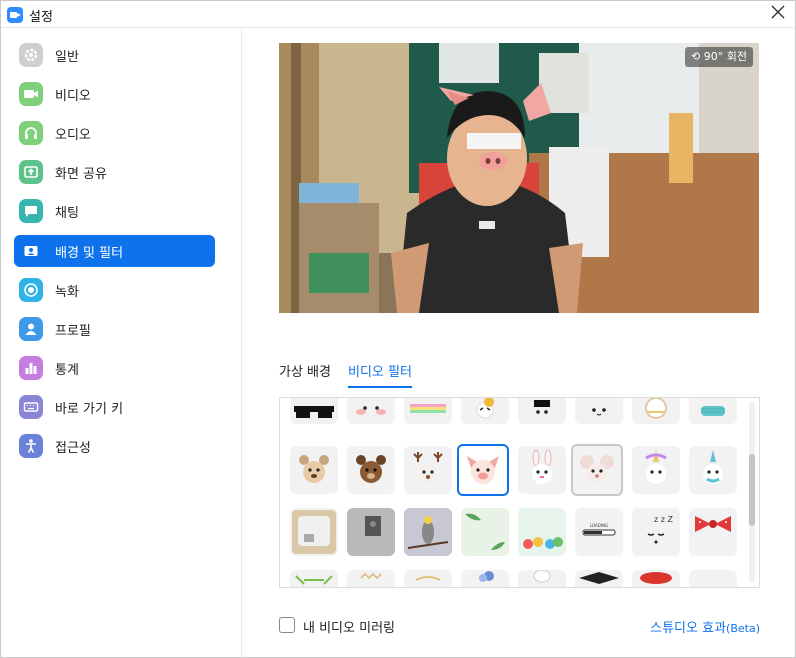 The height and width of the screenshot is (658, 796). I want to click on chat-bubble-icon, so click(31, 211).